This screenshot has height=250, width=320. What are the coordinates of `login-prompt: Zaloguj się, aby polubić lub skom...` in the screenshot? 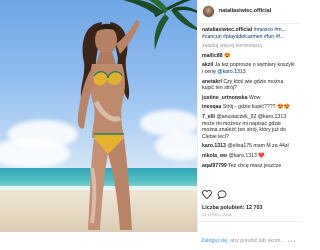 It's located at (243, 241).